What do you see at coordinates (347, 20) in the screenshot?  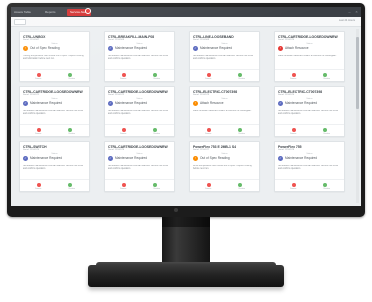 I see `time-range-selector: Last 24 Hours` at bounding box center [347, 20].